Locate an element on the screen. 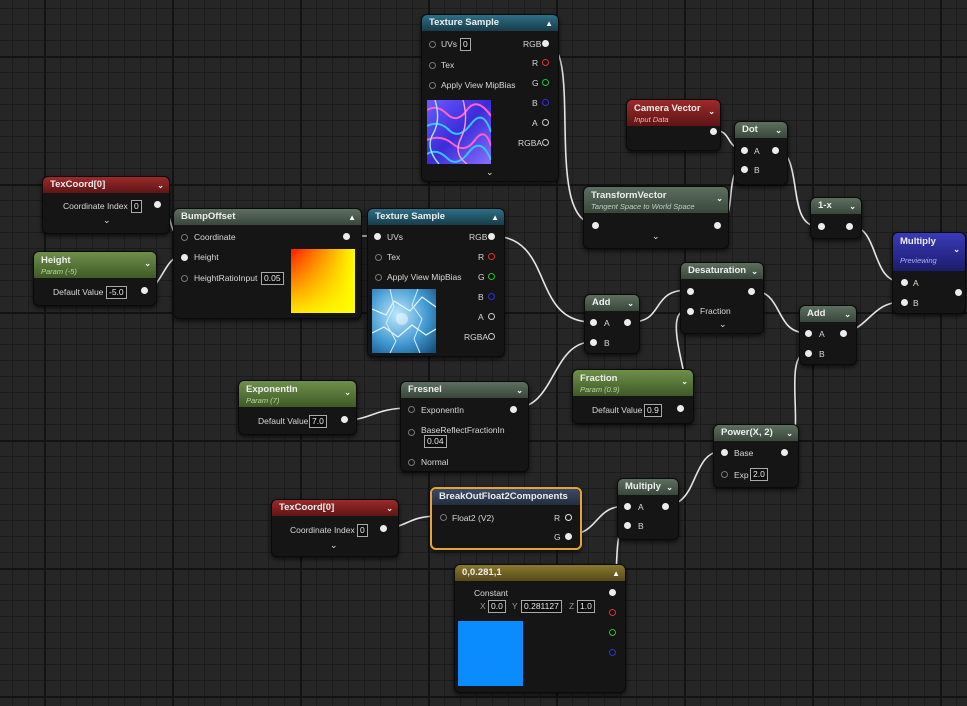  node-header: BumpOffset ▲ is located at coordinates (267, 217).